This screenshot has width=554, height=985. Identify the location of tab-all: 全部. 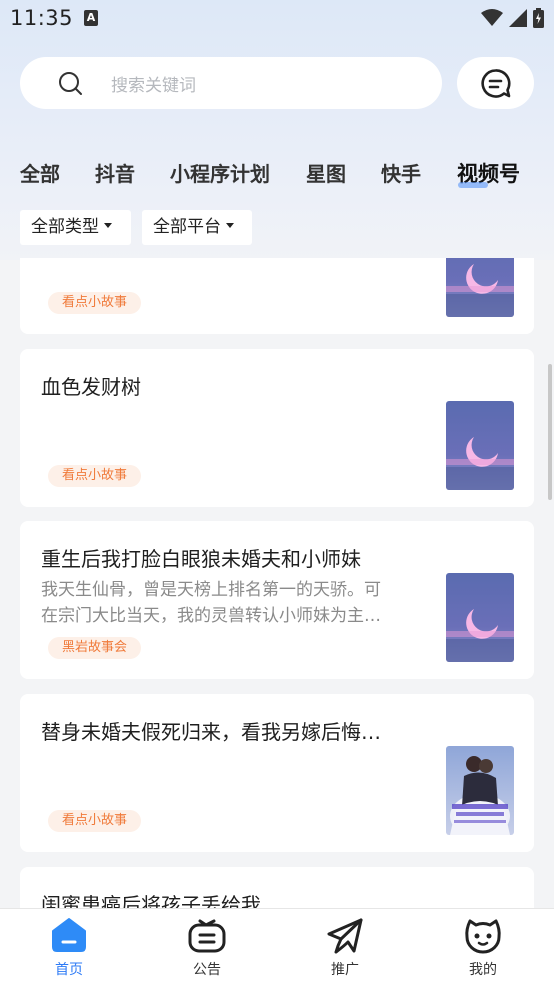
(40, 172).